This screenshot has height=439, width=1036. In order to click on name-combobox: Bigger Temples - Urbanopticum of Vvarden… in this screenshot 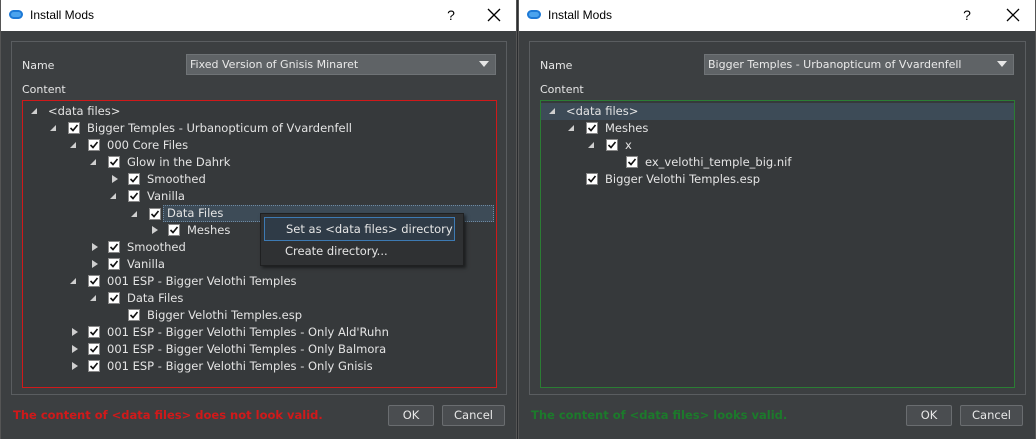, I will do `click(859, 64)`.